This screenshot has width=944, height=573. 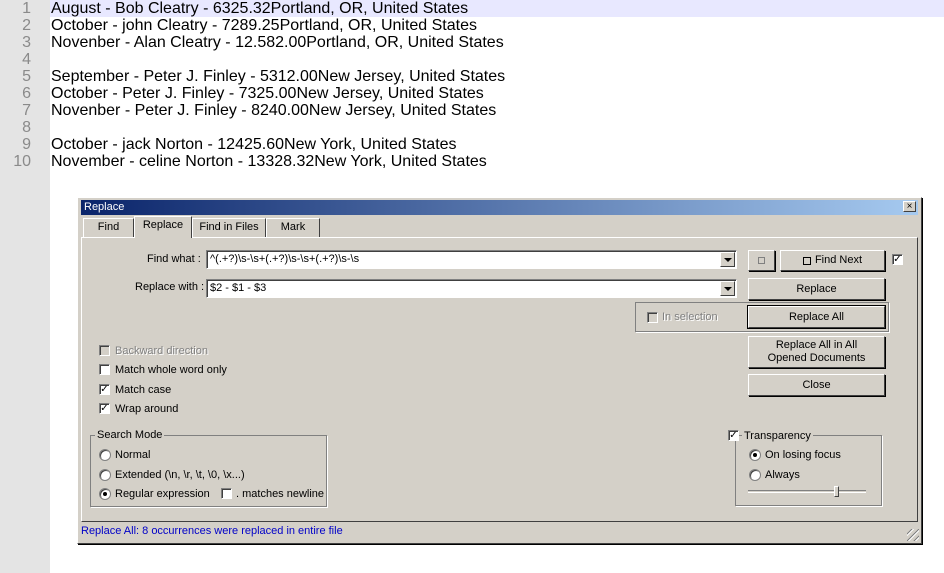 What do you see at coordinates (133, 455) in the screenshot?
I see `normal-label: Normal` at bounding box center [133, 455].